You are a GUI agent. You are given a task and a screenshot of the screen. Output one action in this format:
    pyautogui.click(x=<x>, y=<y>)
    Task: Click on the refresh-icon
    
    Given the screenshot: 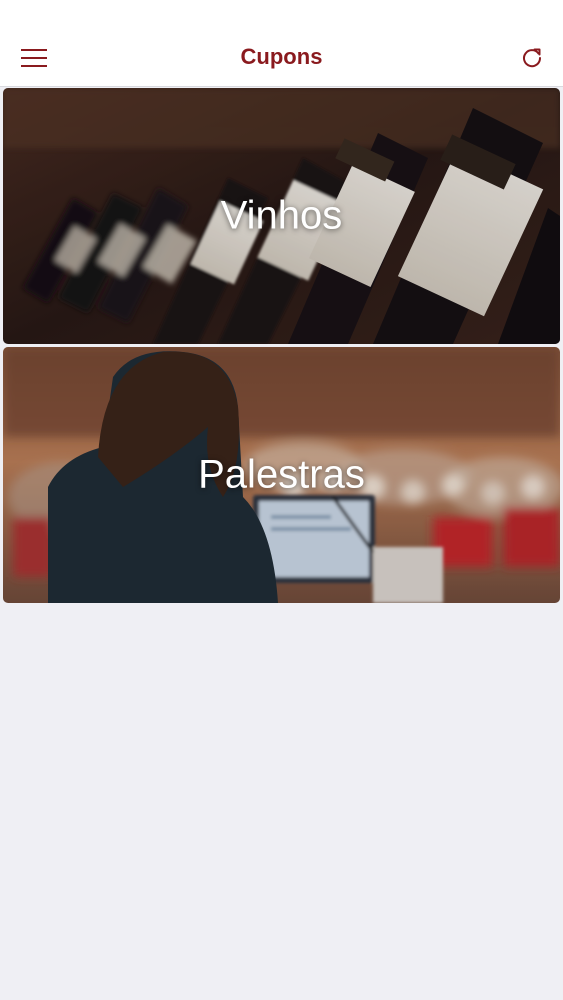 What is the action you would take?
    pyautogui.click(x=532, y=58)
    